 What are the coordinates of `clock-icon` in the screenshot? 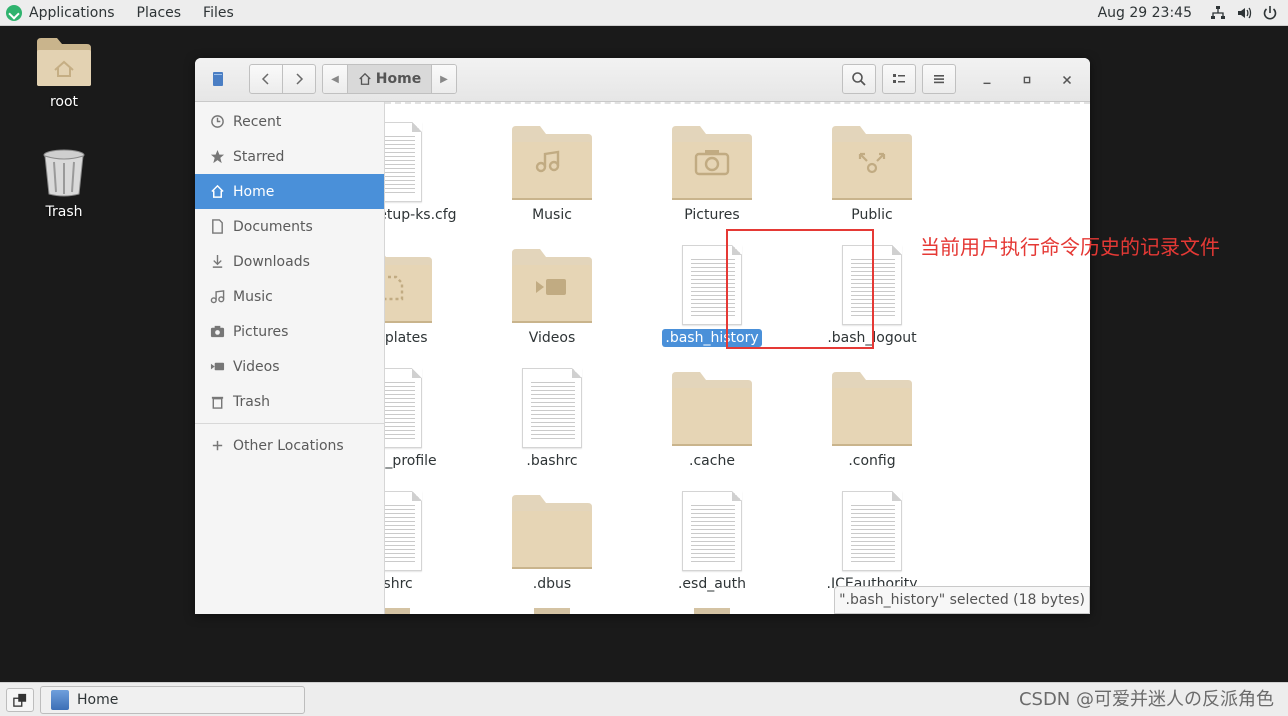 It's located at (217, 122).